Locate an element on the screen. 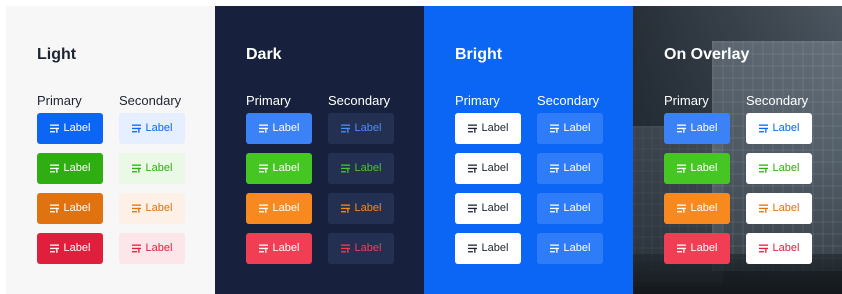 This screenshot has width=842, height=294. panel-title: Bright is located at coordinates (479, 54).